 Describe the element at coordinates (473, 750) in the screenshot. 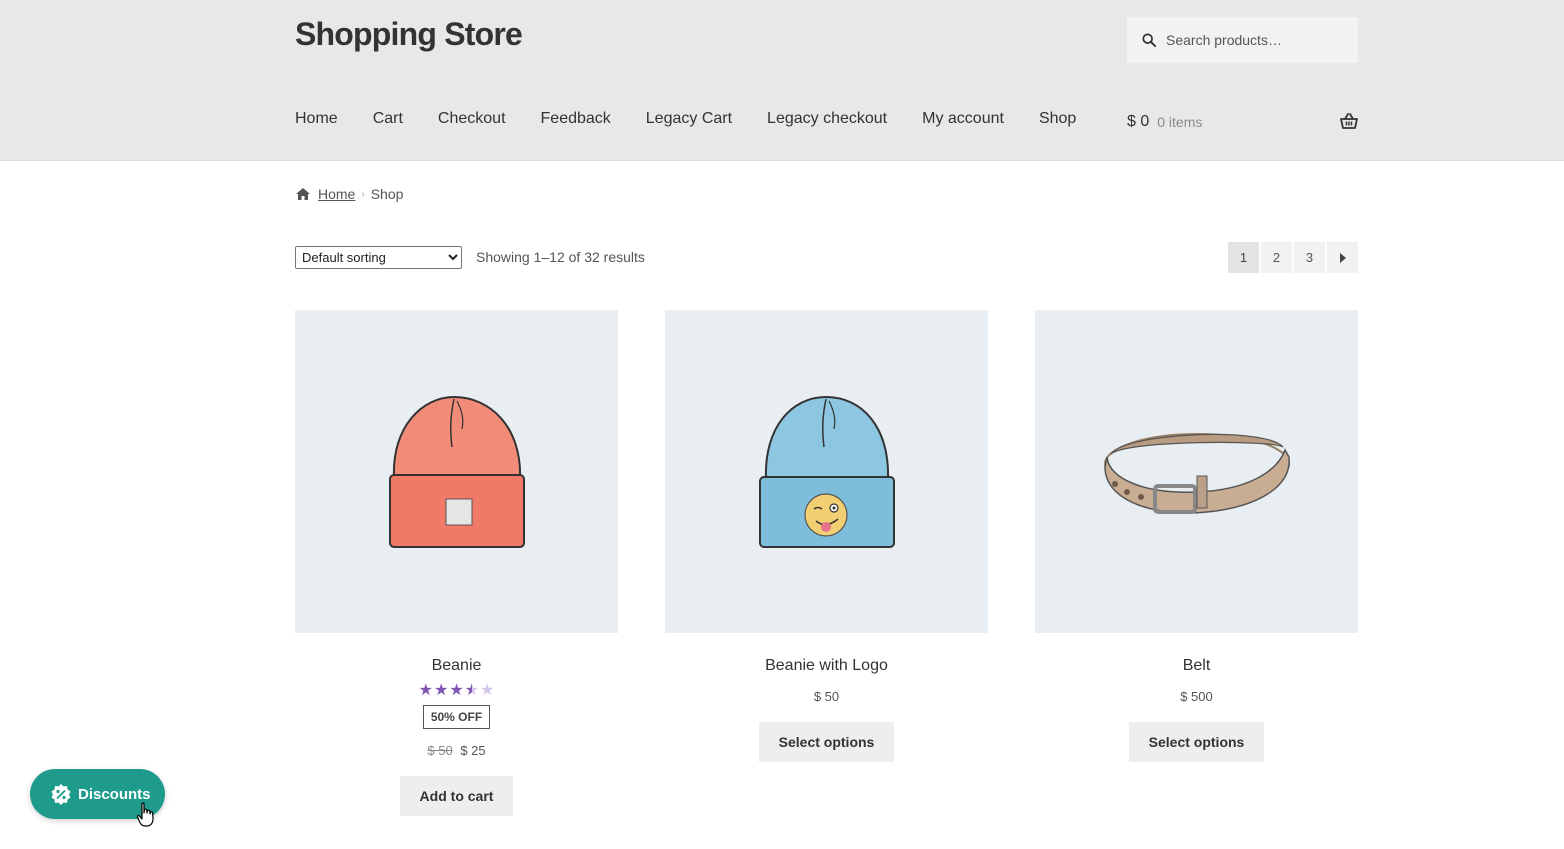

I see `sale-price: $ 25` at that location.